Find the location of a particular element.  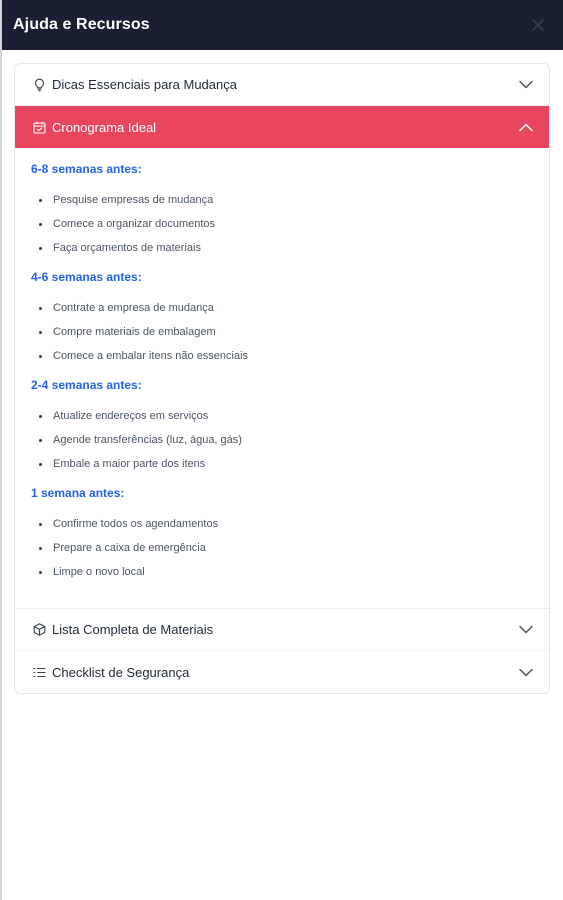

list-item-text: Prepare a caixa de emergência is located at coordinates (129, 548).